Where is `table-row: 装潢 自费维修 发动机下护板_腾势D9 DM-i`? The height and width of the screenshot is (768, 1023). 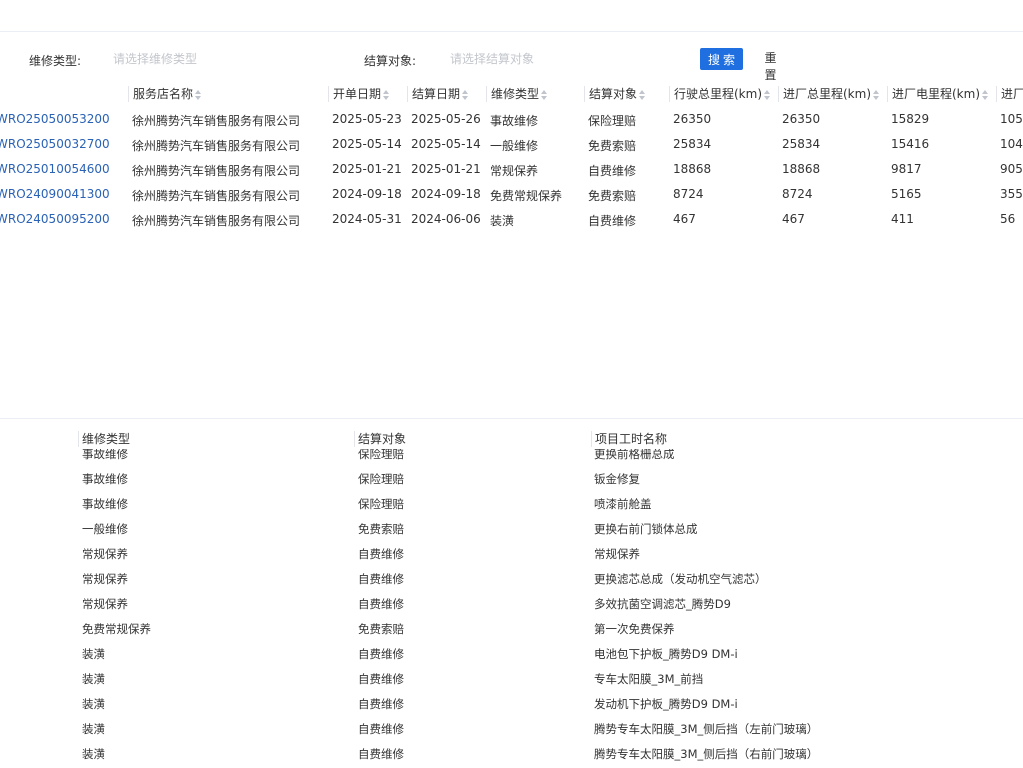
table-row: 装潢 自费维修 发动机下护板_腾势D9 DM-i is located at coordinates (511, 704).